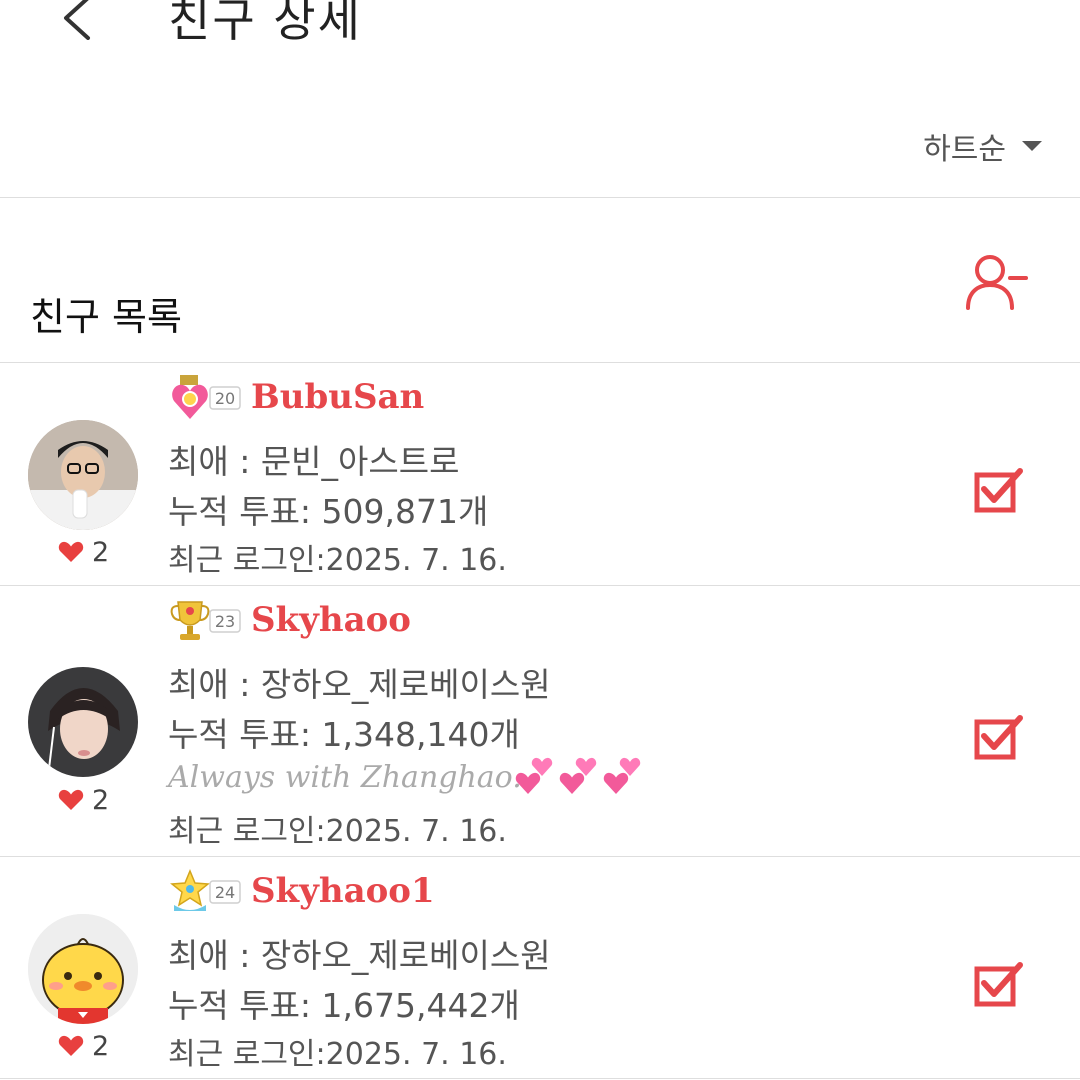 The height and width of the screenshot is (1080, 1080). Describe the element at coordinates (344, 1005) in the screenshot. I see `total-votes: 누적 투표: 1,675,442개` at that location.